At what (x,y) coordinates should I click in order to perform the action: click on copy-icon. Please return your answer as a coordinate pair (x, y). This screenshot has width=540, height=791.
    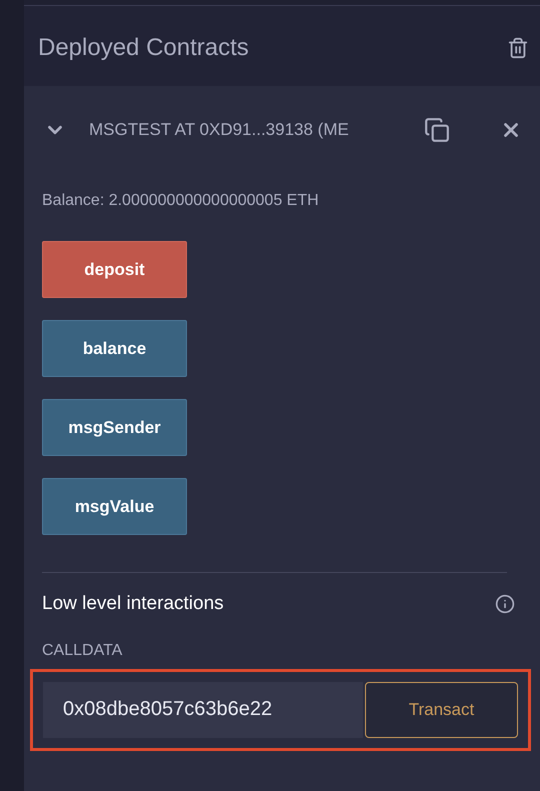
    Looking at the image, I should click on (437, 130).